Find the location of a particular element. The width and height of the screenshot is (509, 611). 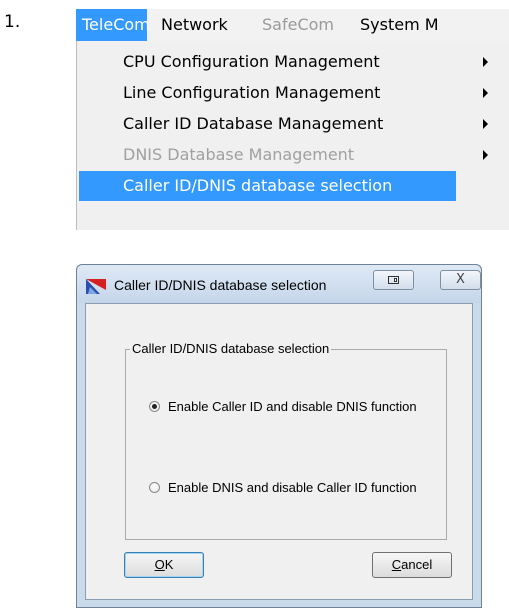

menu-item-dnis-database: DNIS Database Management is located at coordinates (267, 155).